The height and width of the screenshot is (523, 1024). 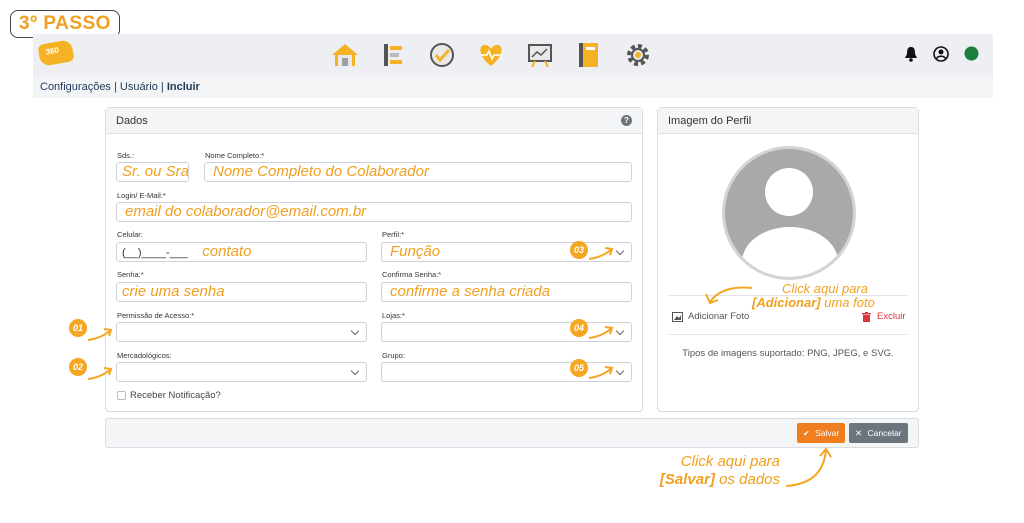 I want to click on senha-label: Senha:*, so click(x=130, y=274).